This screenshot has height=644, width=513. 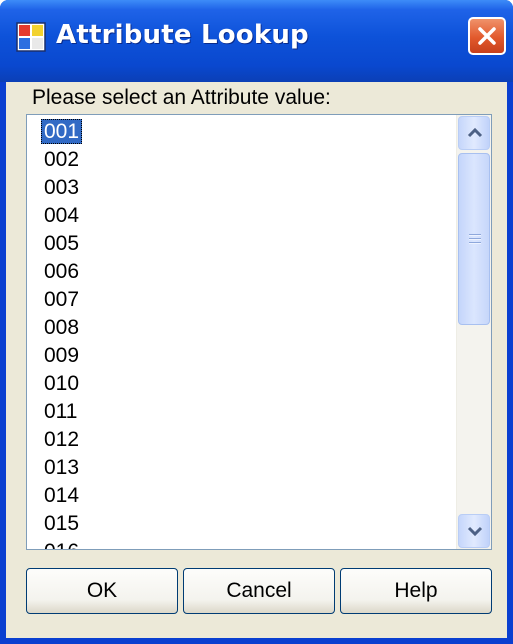 I want to click on close-icon, so click(x=487, y=36).